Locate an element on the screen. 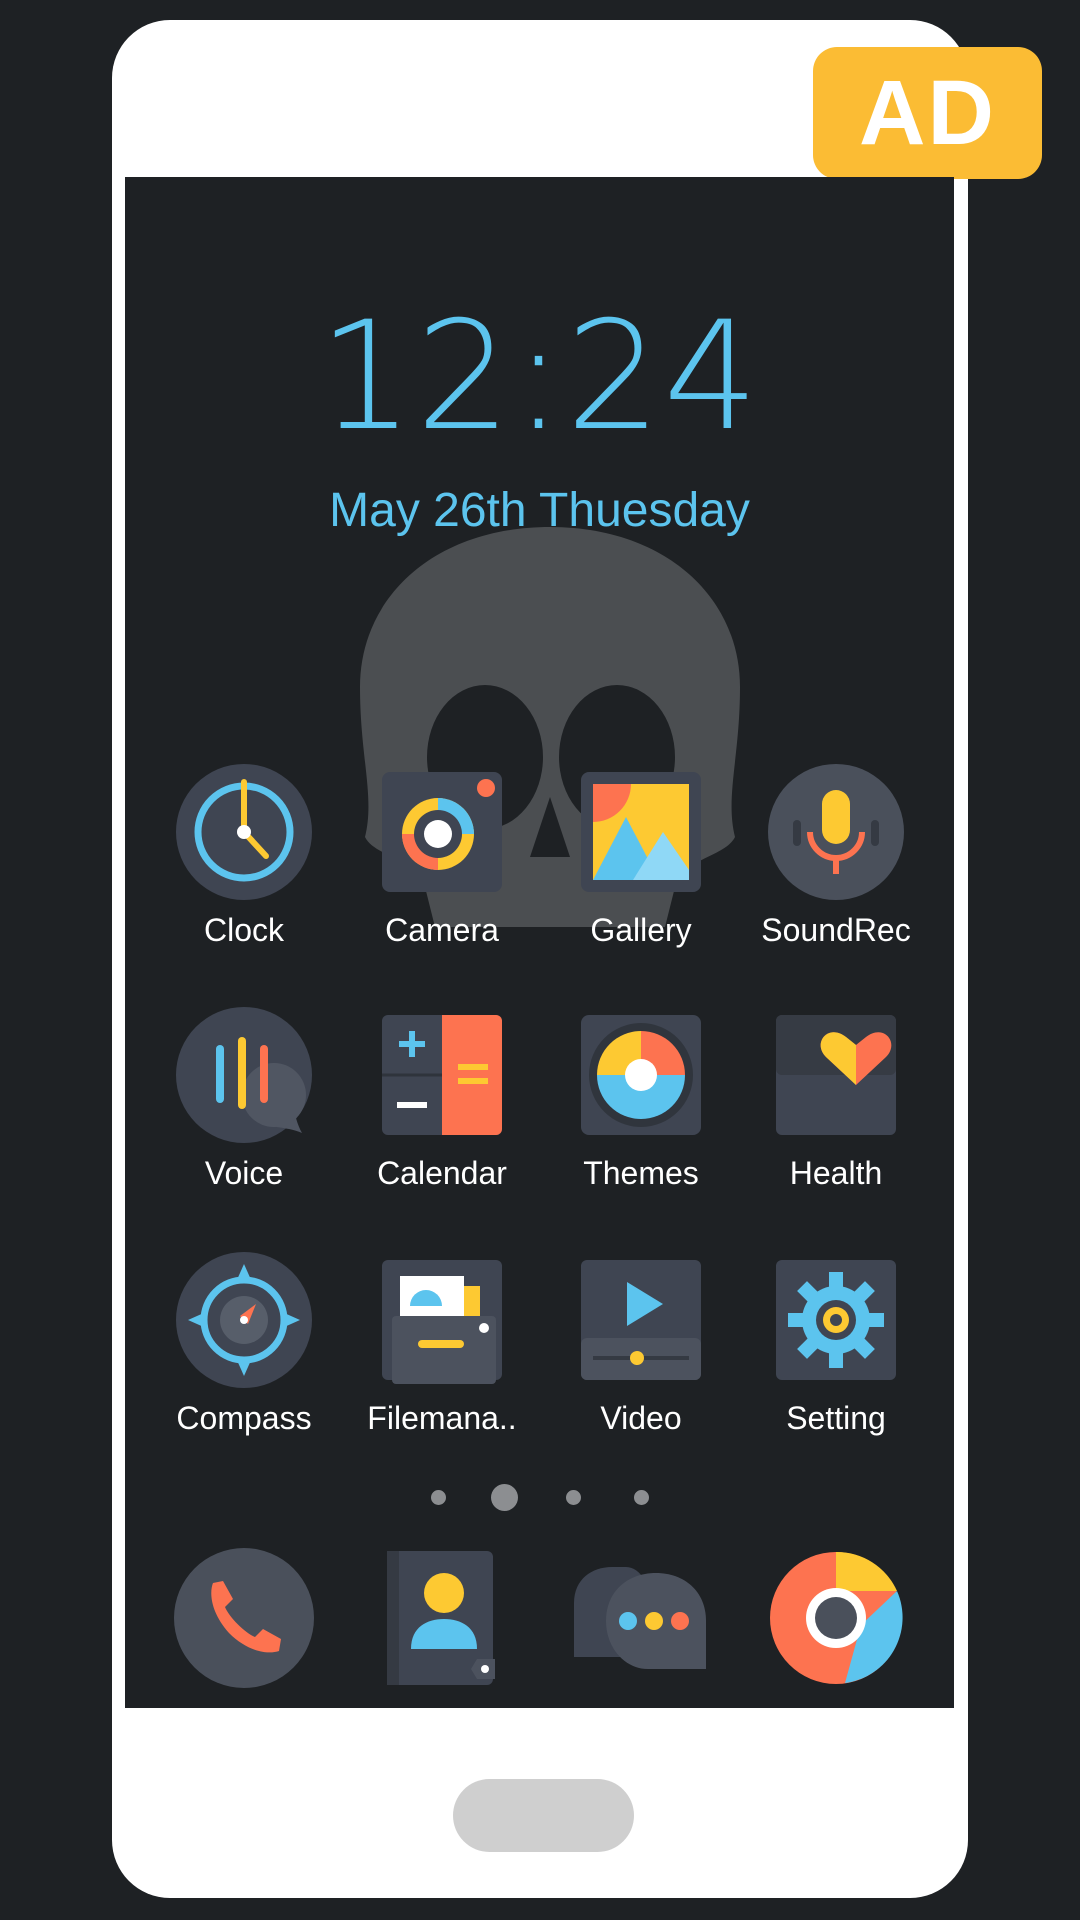 Image resolution: width=1080 pixels, height=1920 pixels. app-setting: Setting is located at coordinates (836, 1350).